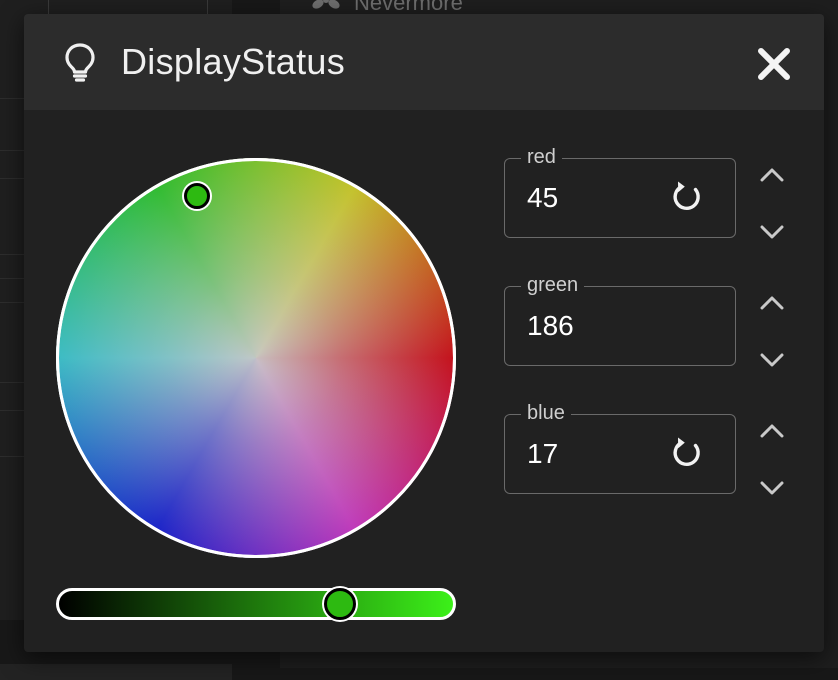  Describe the element at coordinates (541, 157) in the screenshot. I see `red-field-label: red` at that location.